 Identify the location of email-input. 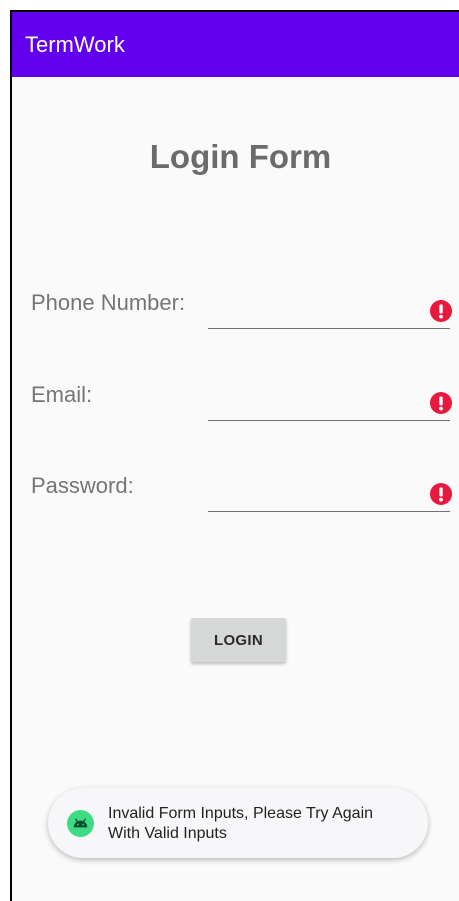
(317, 401).